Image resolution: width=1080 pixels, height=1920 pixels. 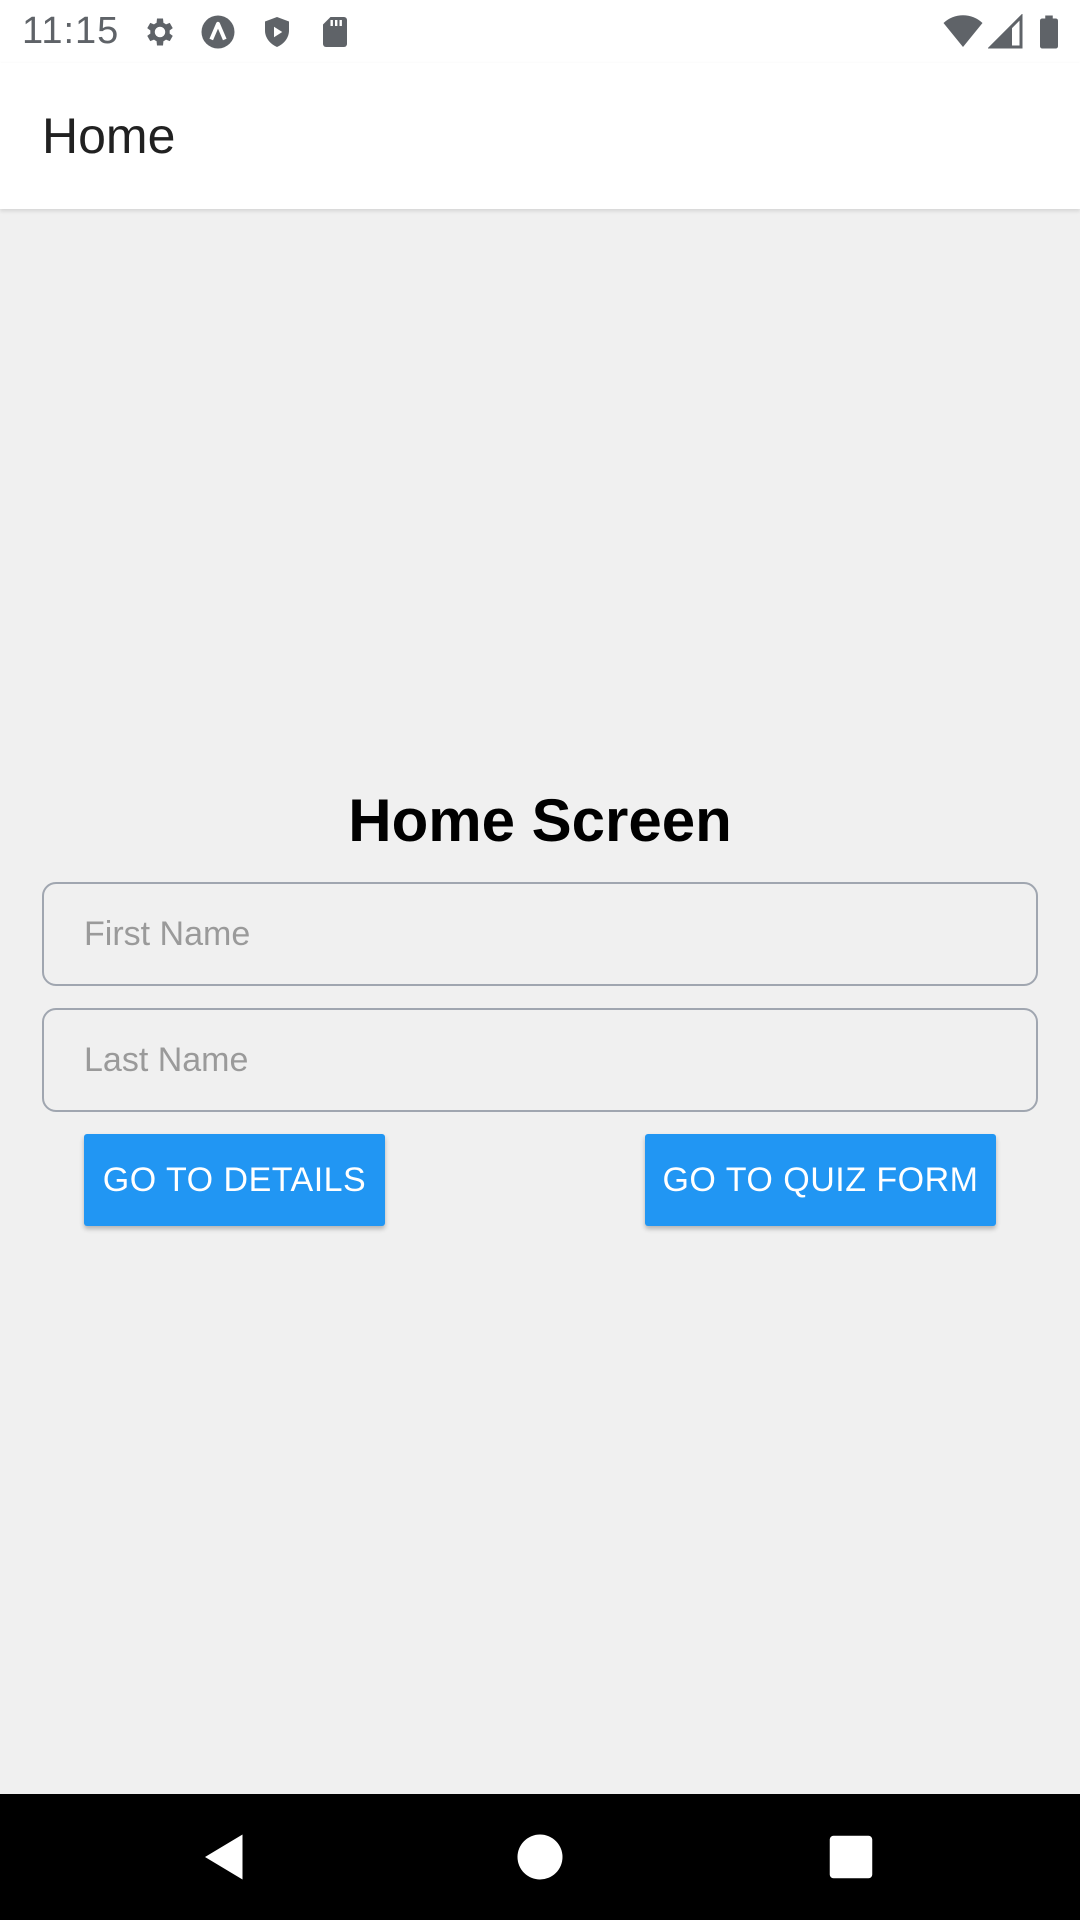 What do you see at coordinates (277, 32) in the screenshot?
I see `shield-play-icon` at bounding box center [277, 32].